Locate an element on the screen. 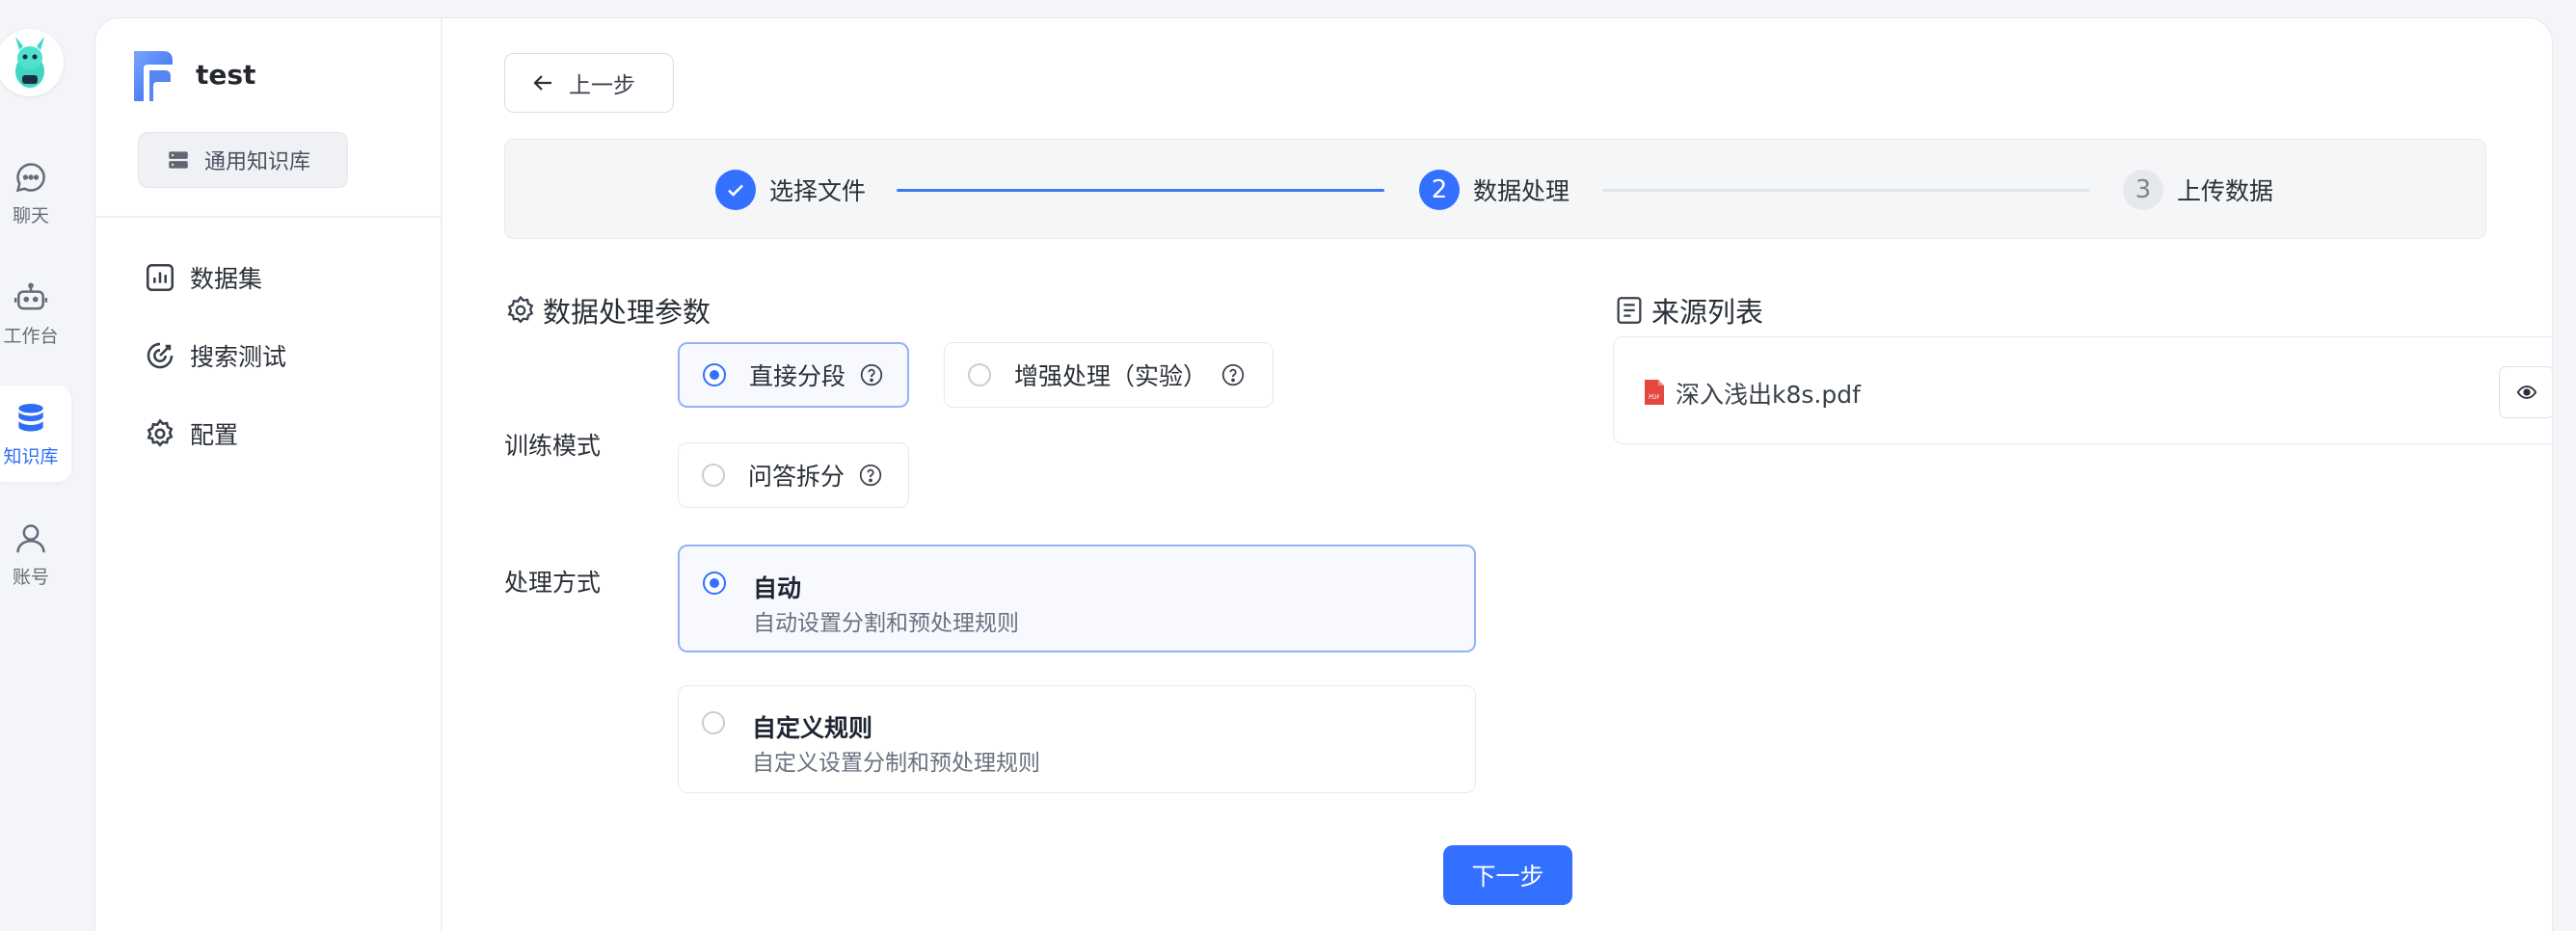 This screenshot has width=2576, height=931. preview-button is located at coordinates (2526, 392).